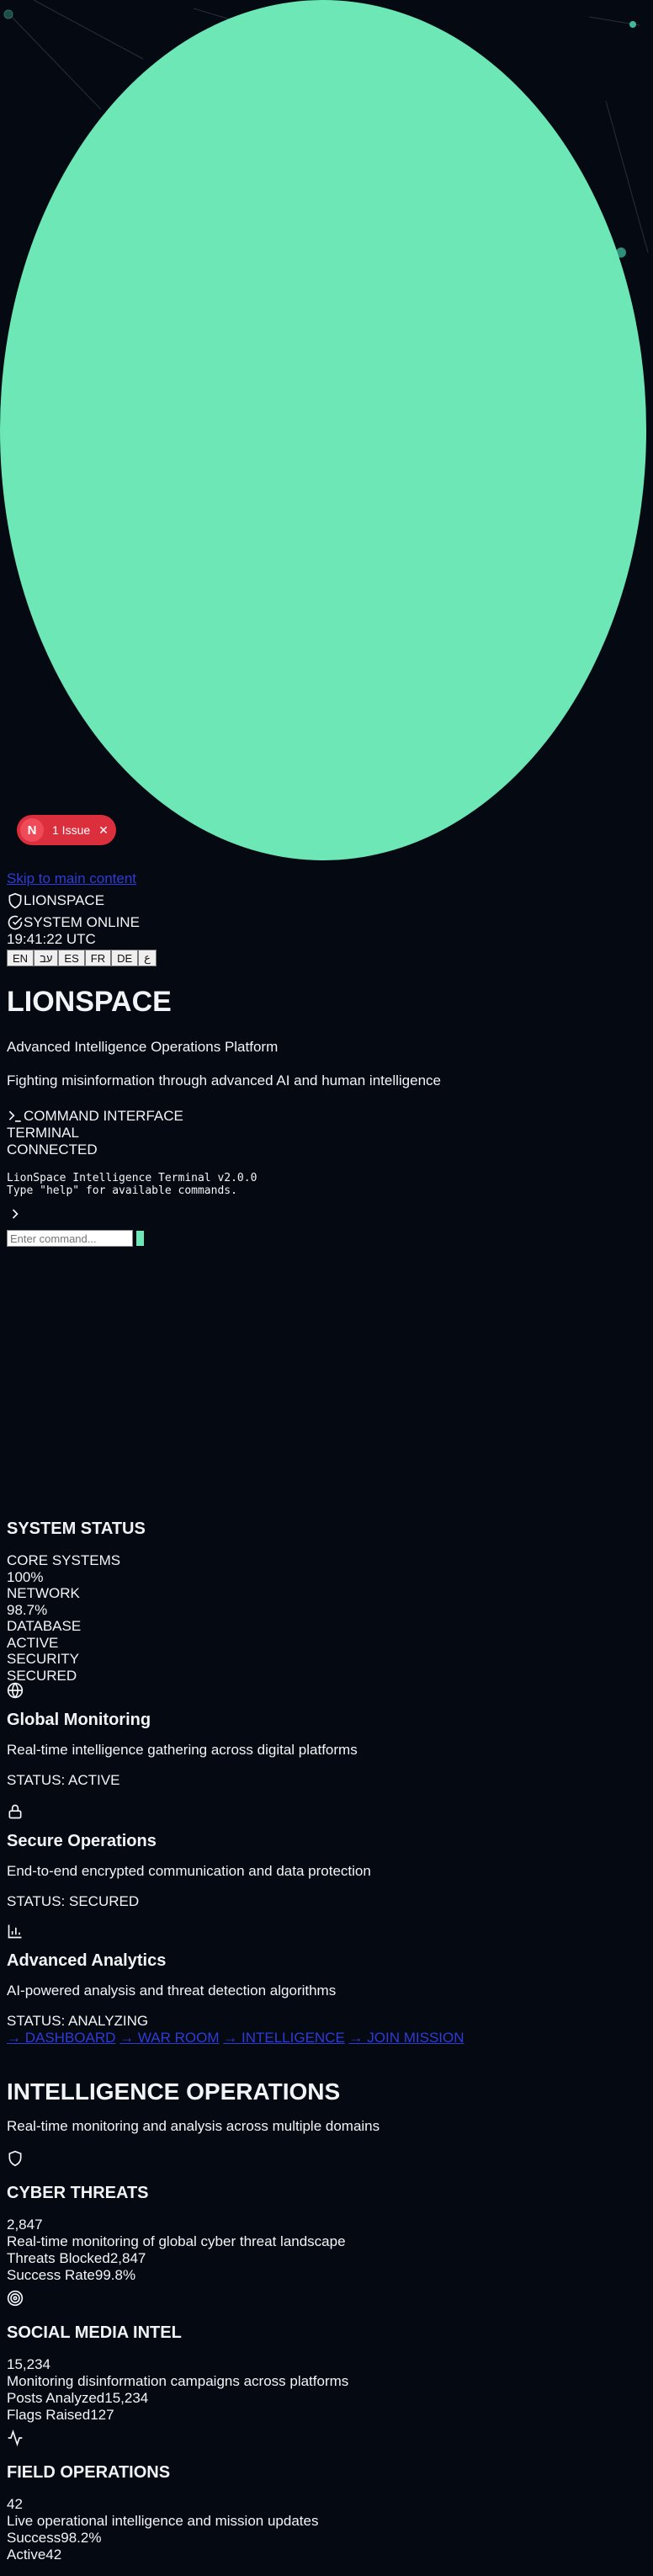  What do you see at coordinates (70, 1239) in the screenshot?
I see `command-input` at bounding box center [70, 1239].